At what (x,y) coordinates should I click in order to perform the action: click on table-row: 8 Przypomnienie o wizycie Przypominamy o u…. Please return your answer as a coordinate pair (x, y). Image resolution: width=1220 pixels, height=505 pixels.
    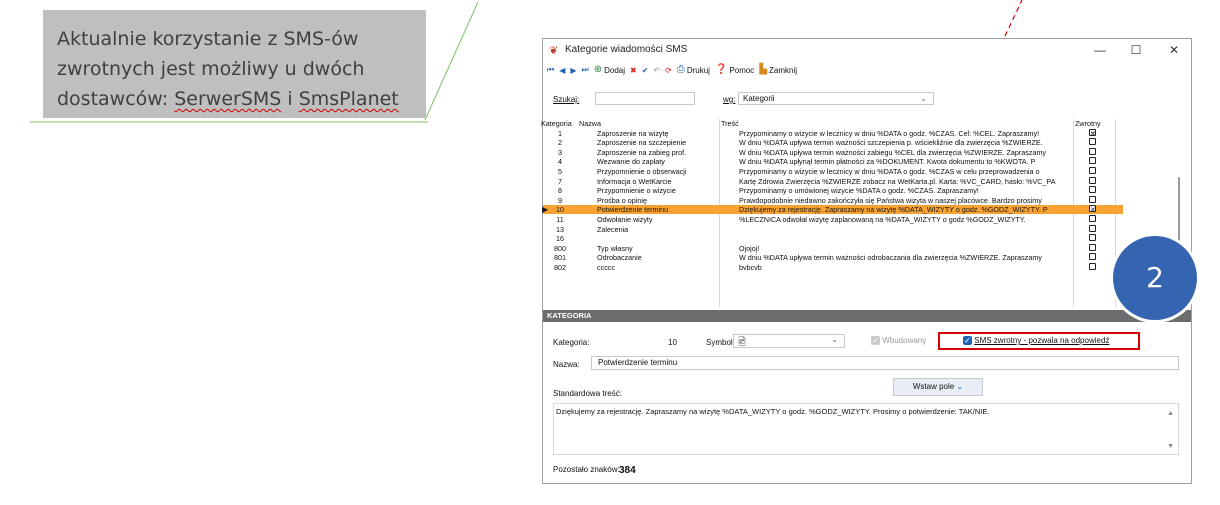
    Looking at the image, I should click on (833, 191).